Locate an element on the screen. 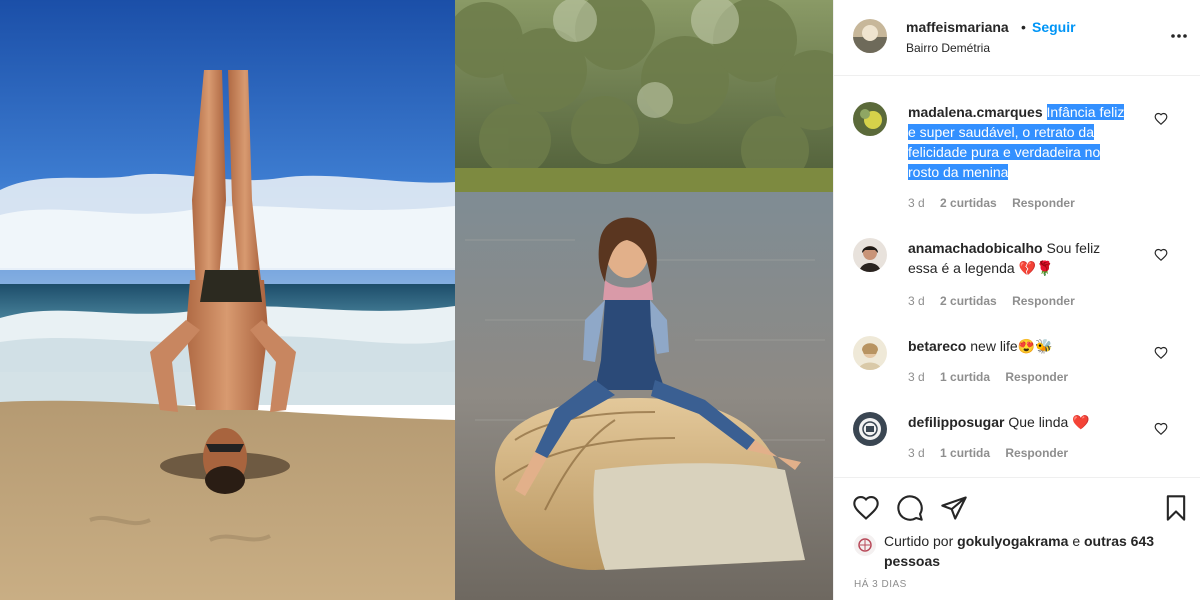  liked-by-joiner: e is located at coordinates (1076, 541).